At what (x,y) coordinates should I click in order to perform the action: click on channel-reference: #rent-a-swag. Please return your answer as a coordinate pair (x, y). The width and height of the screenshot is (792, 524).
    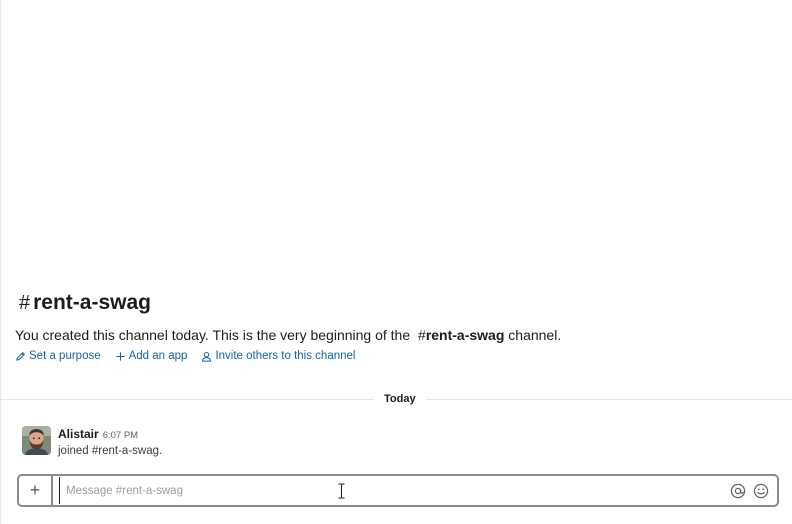
    Looking at the image, I should click on (461, 335).